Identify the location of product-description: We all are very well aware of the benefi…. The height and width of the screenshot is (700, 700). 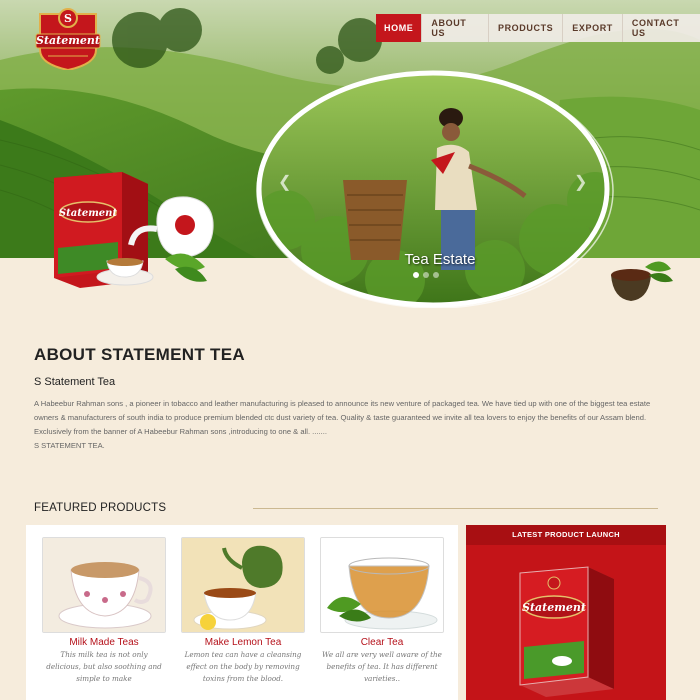
(382, 666).